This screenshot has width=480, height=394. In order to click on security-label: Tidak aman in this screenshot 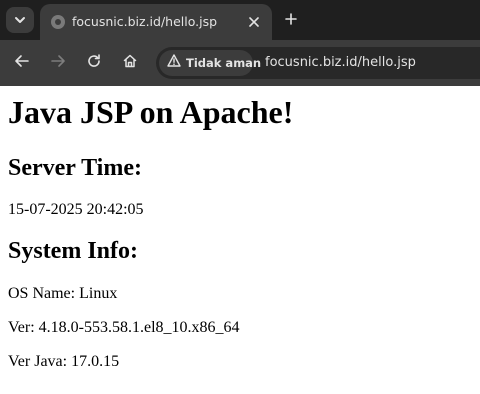, I will do `click(224, 63)`.